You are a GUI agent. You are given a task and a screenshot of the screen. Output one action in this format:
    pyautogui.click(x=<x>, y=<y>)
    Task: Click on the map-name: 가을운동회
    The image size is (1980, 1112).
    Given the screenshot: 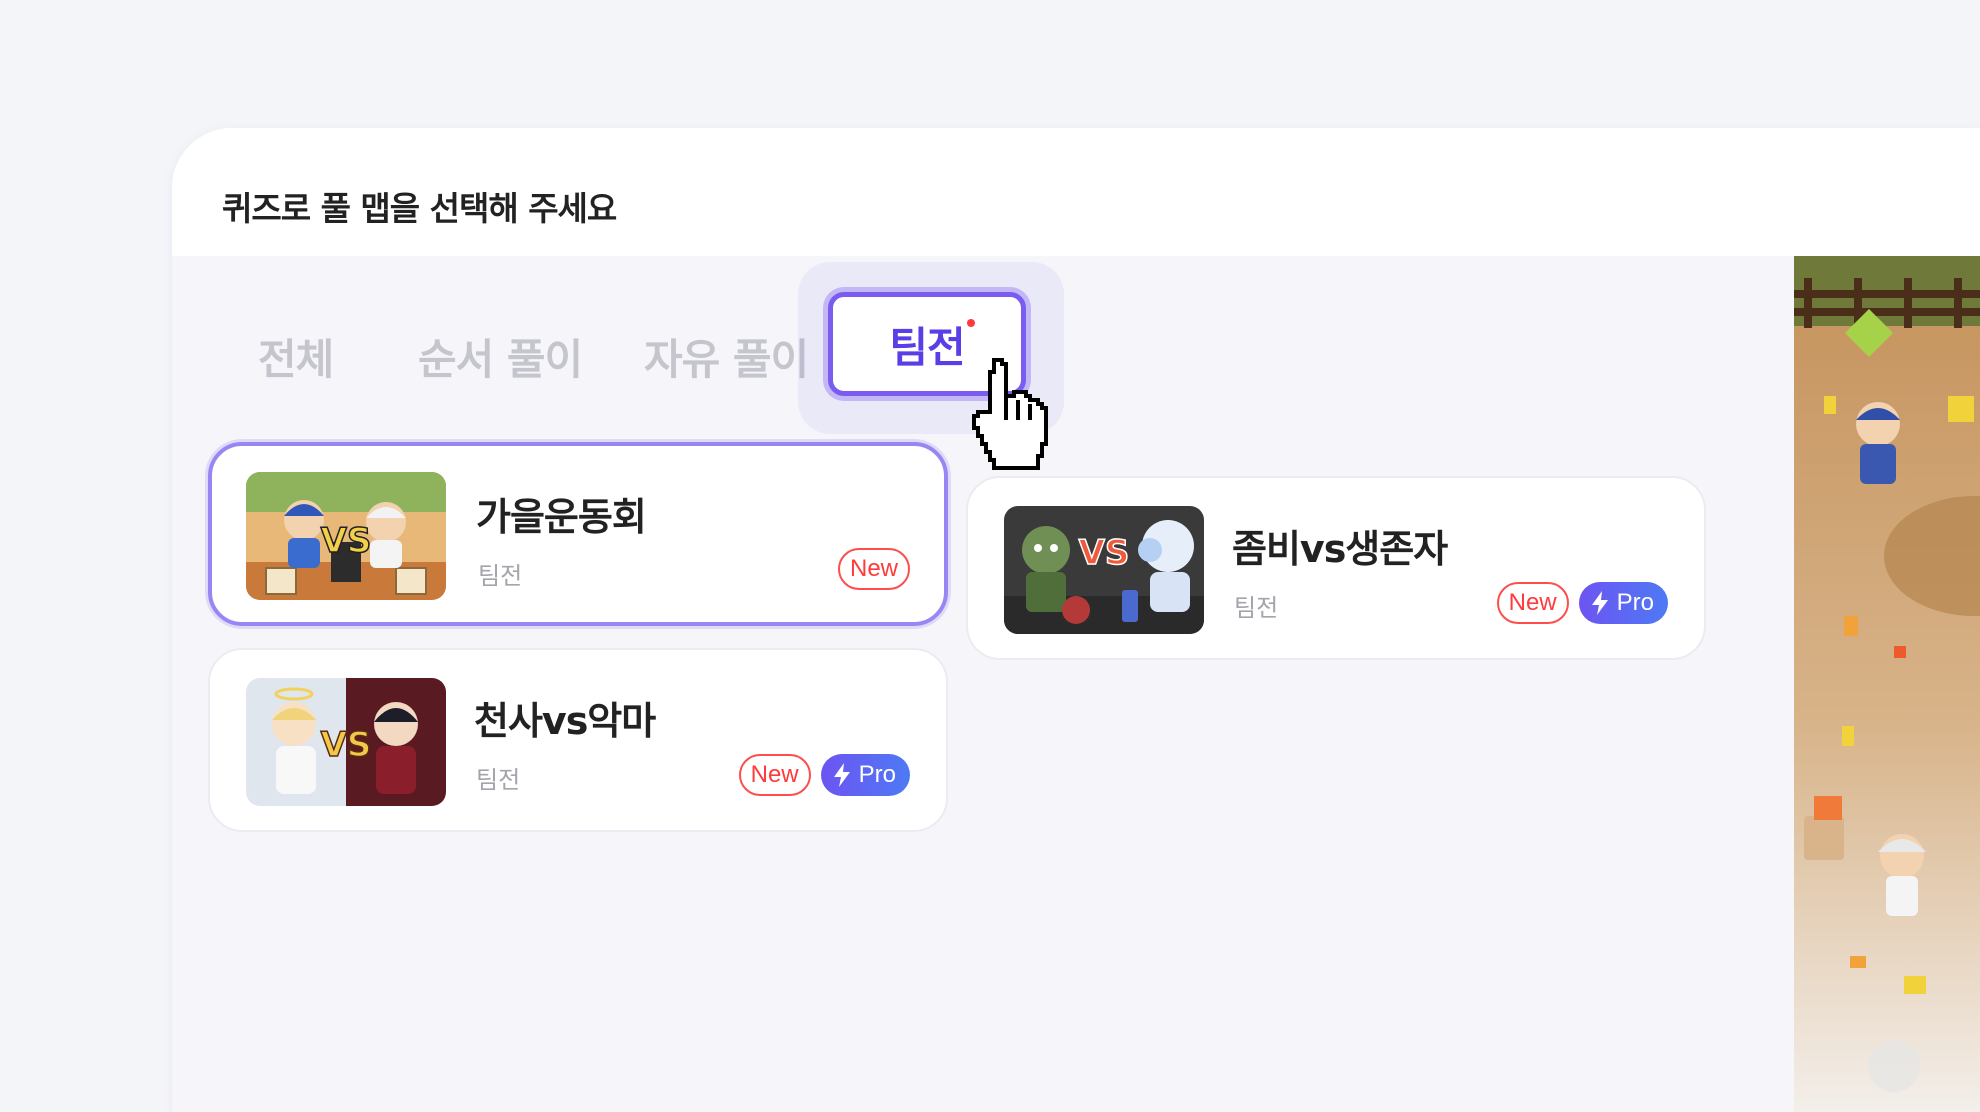 What is the action you would take?
    pyautogui.click(x=561, y=517)
    